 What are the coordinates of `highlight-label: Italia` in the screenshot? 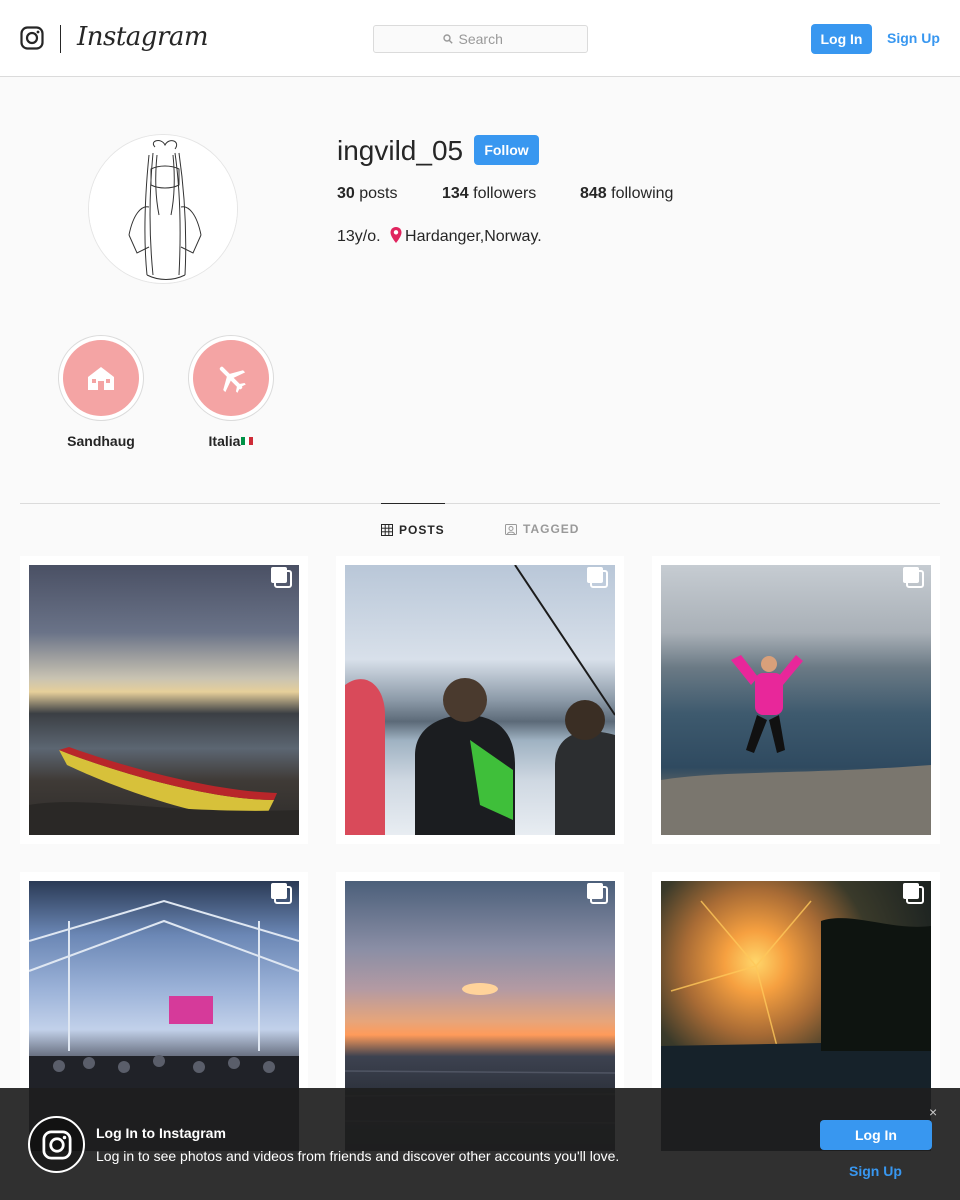 It's located at (231, 441).